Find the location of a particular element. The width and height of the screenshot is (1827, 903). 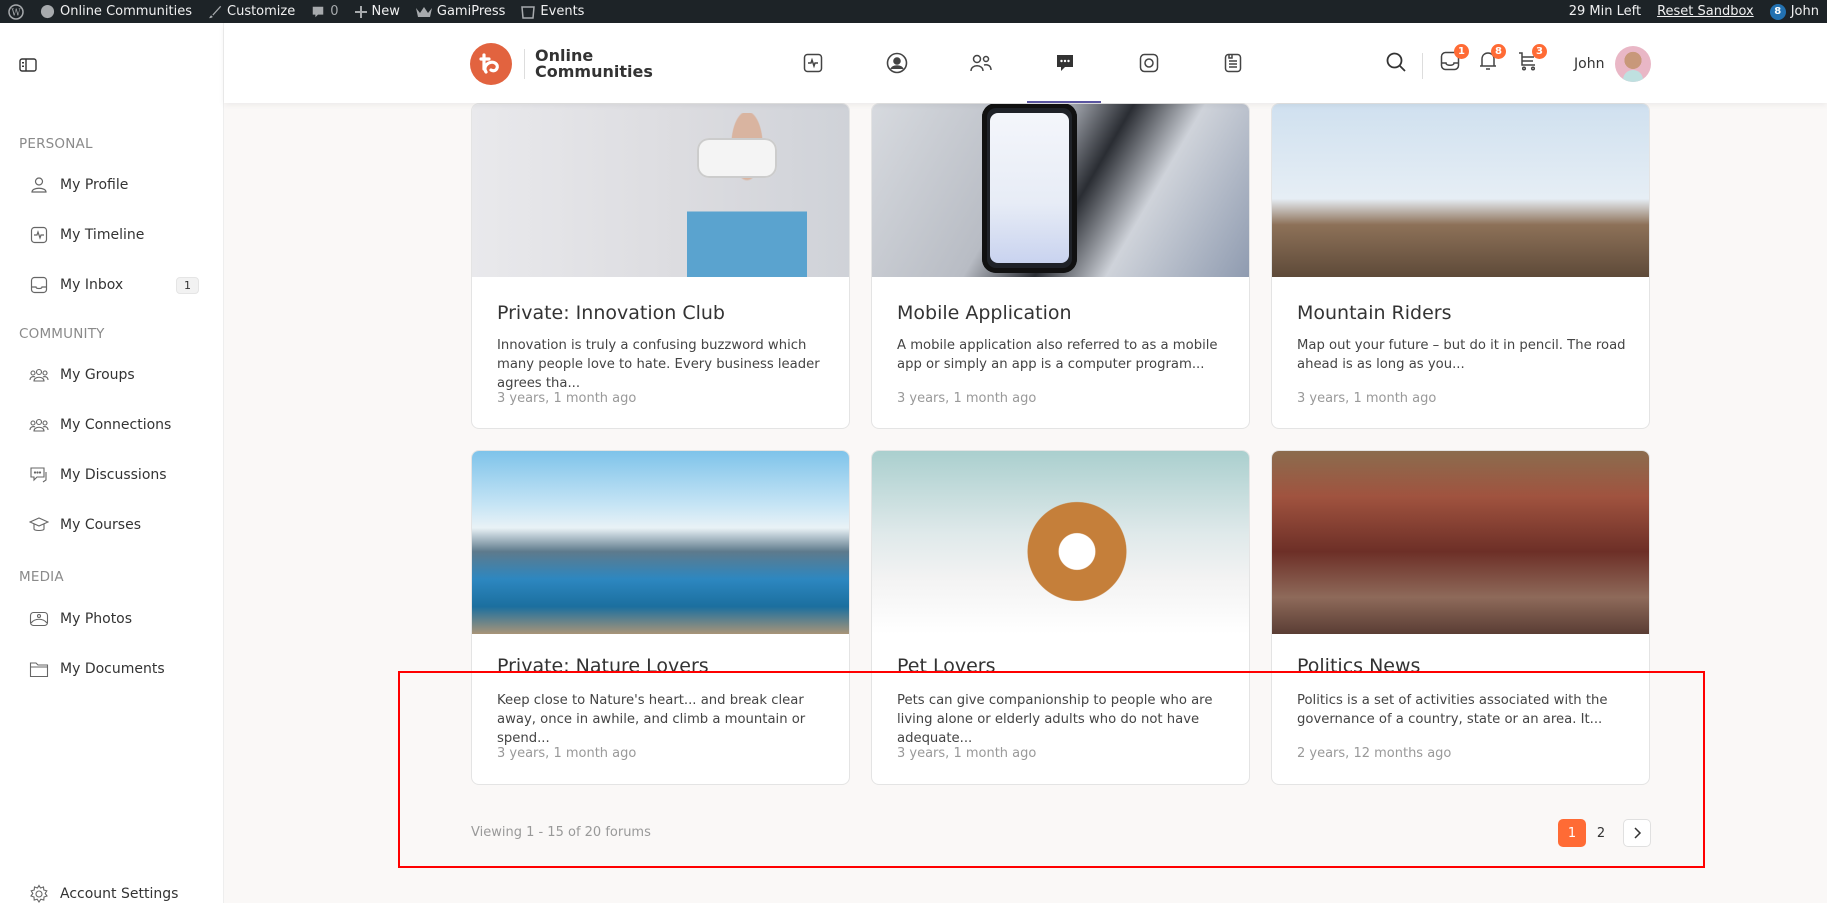

search-icon is located at coordinates (1396, 62).